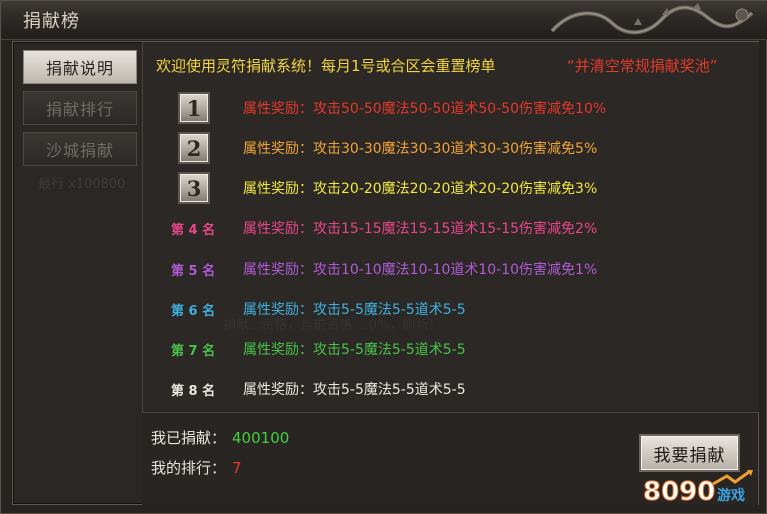 The height and width of the screenshot is (514, 767). I want to click on logo-tag: 游戏, so click(731, 495).